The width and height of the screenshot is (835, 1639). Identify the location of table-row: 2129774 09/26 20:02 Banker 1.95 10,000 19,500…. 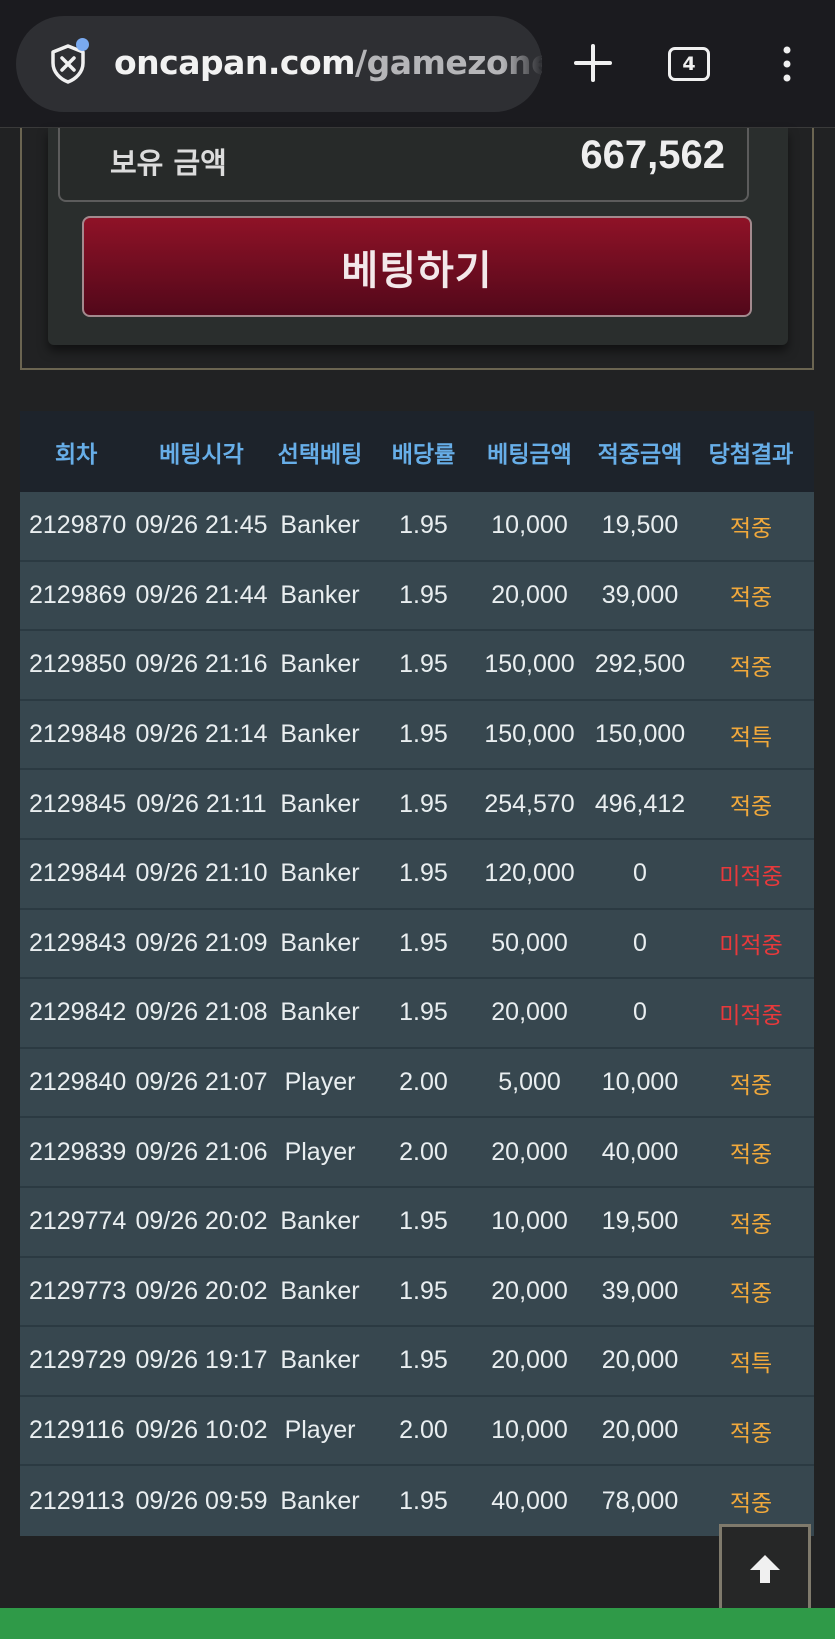
(417, 1222).